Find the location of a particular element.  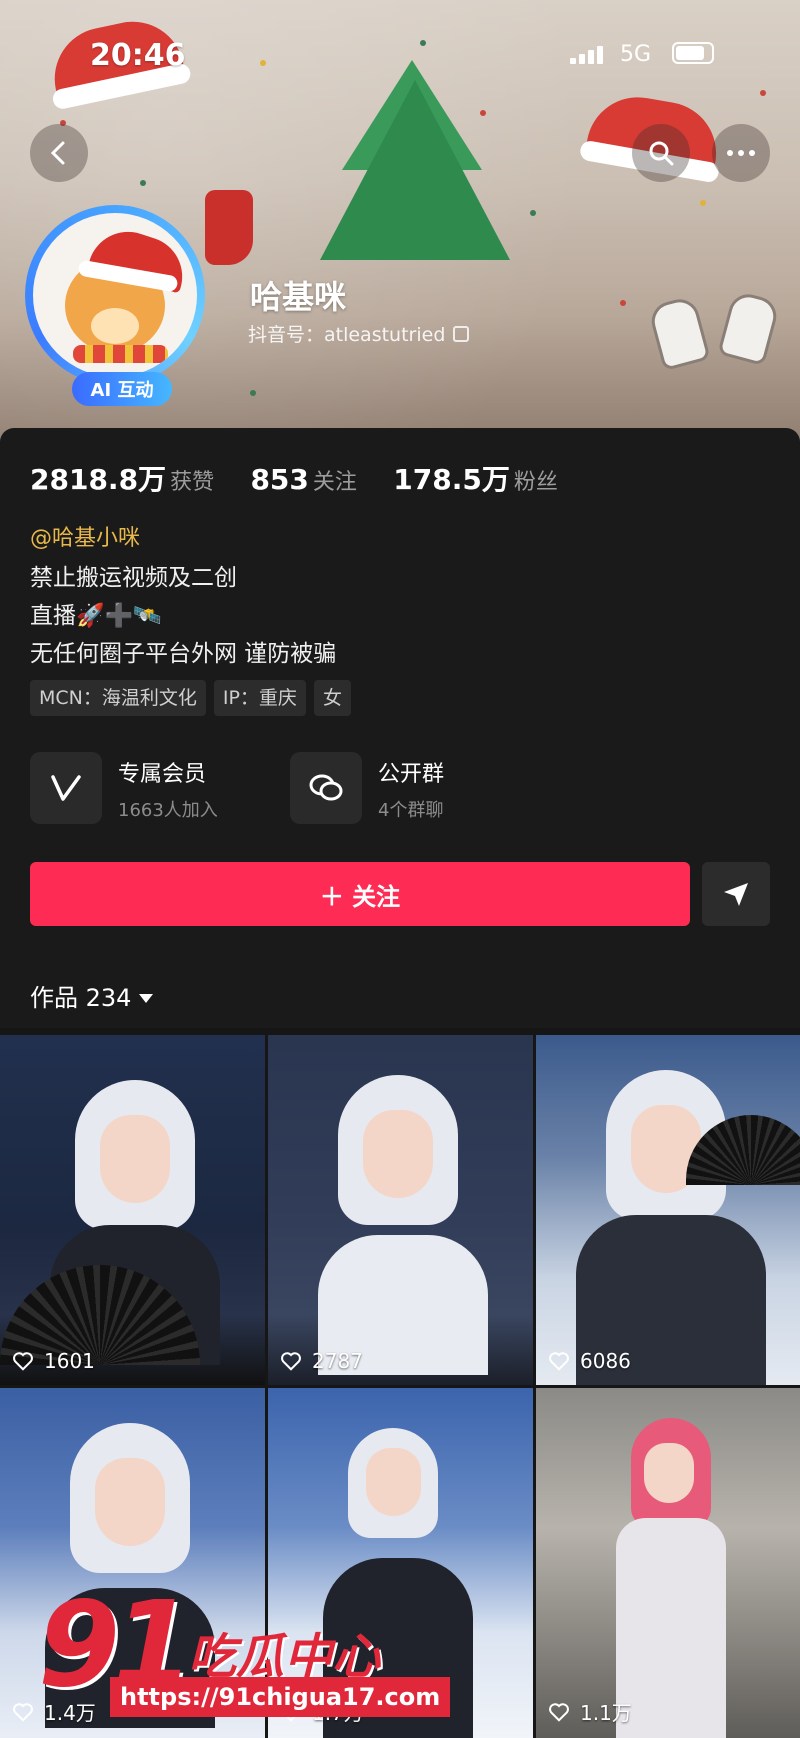

send-icon is located at coordinates (736, 894).